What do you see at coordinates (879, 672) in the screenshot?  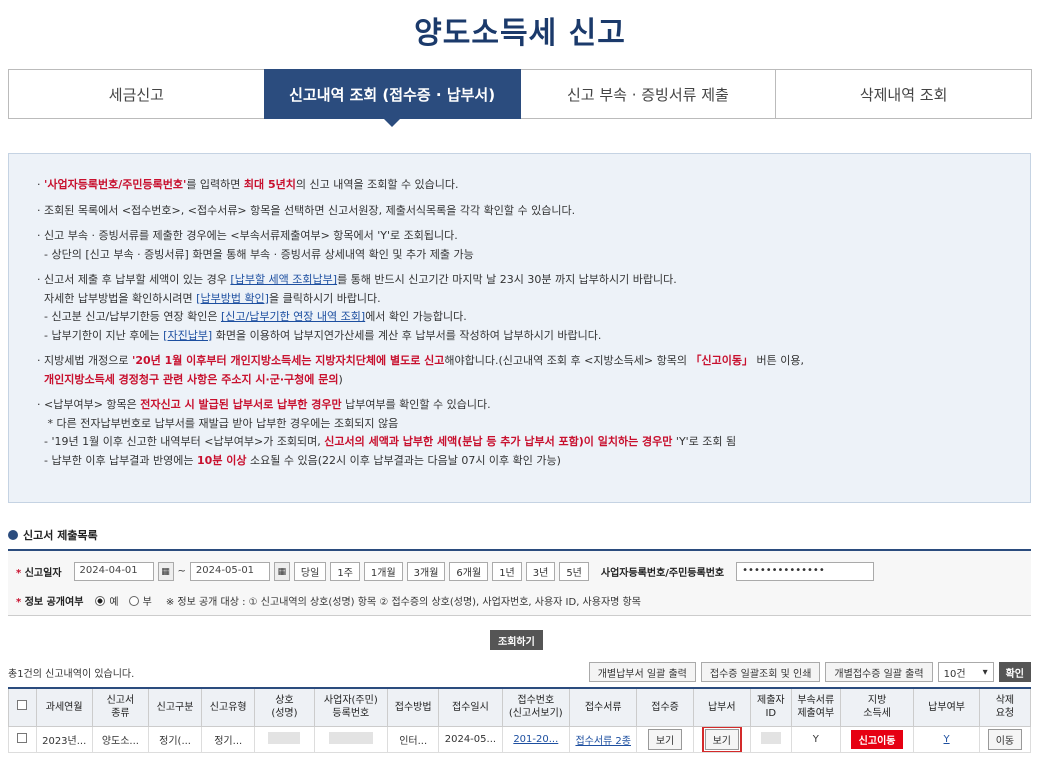 I see `bulk-individual-receipt-button: 개별접수증 일괄 출력` at bounding box center [879, 672].